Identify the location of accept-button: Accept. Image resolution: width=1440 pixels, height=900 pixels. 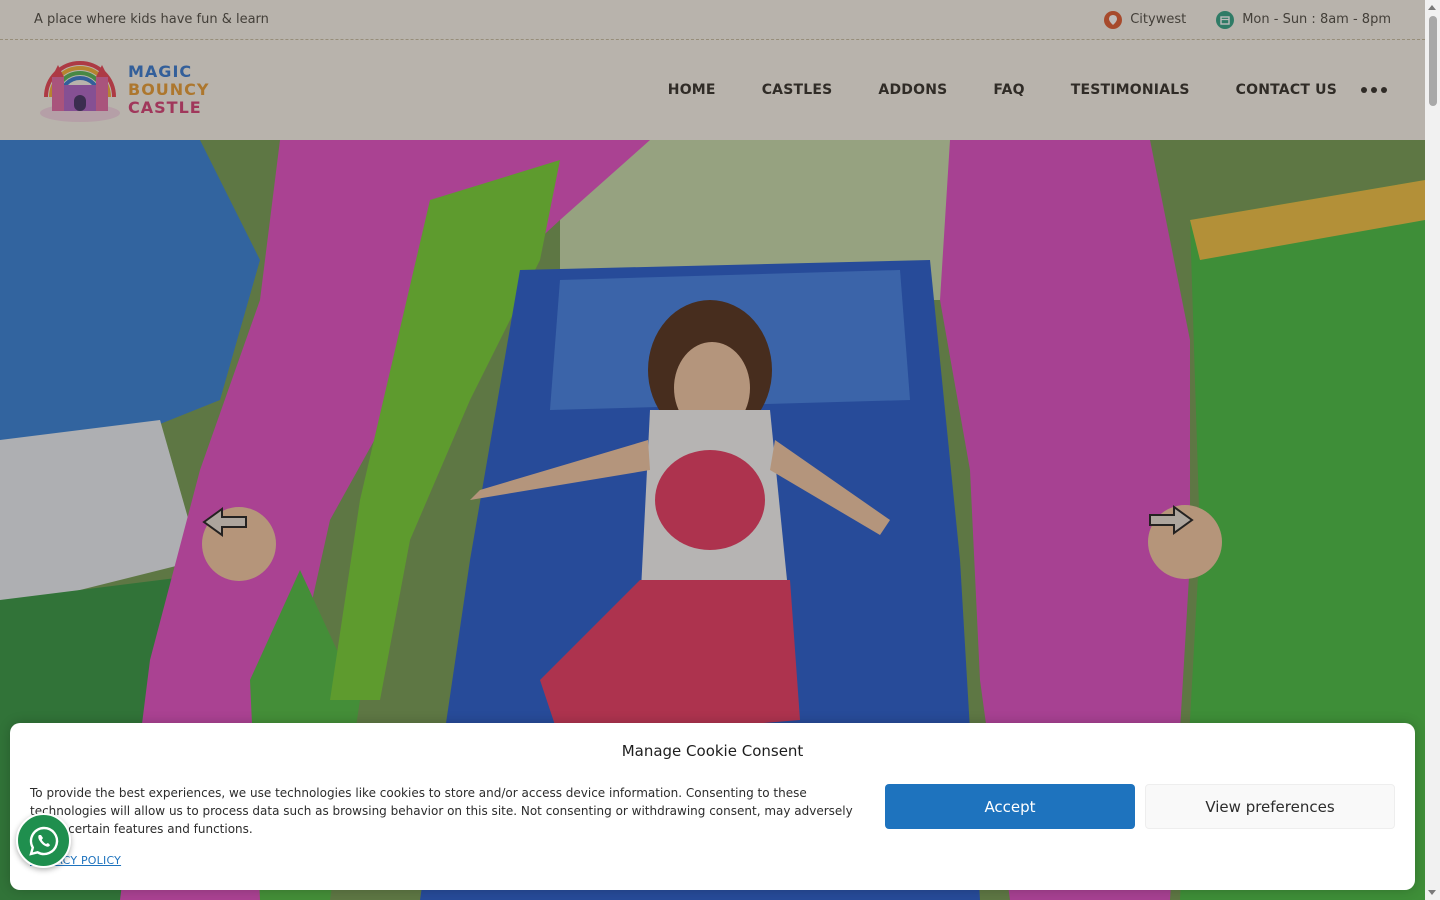
(1010, 806).